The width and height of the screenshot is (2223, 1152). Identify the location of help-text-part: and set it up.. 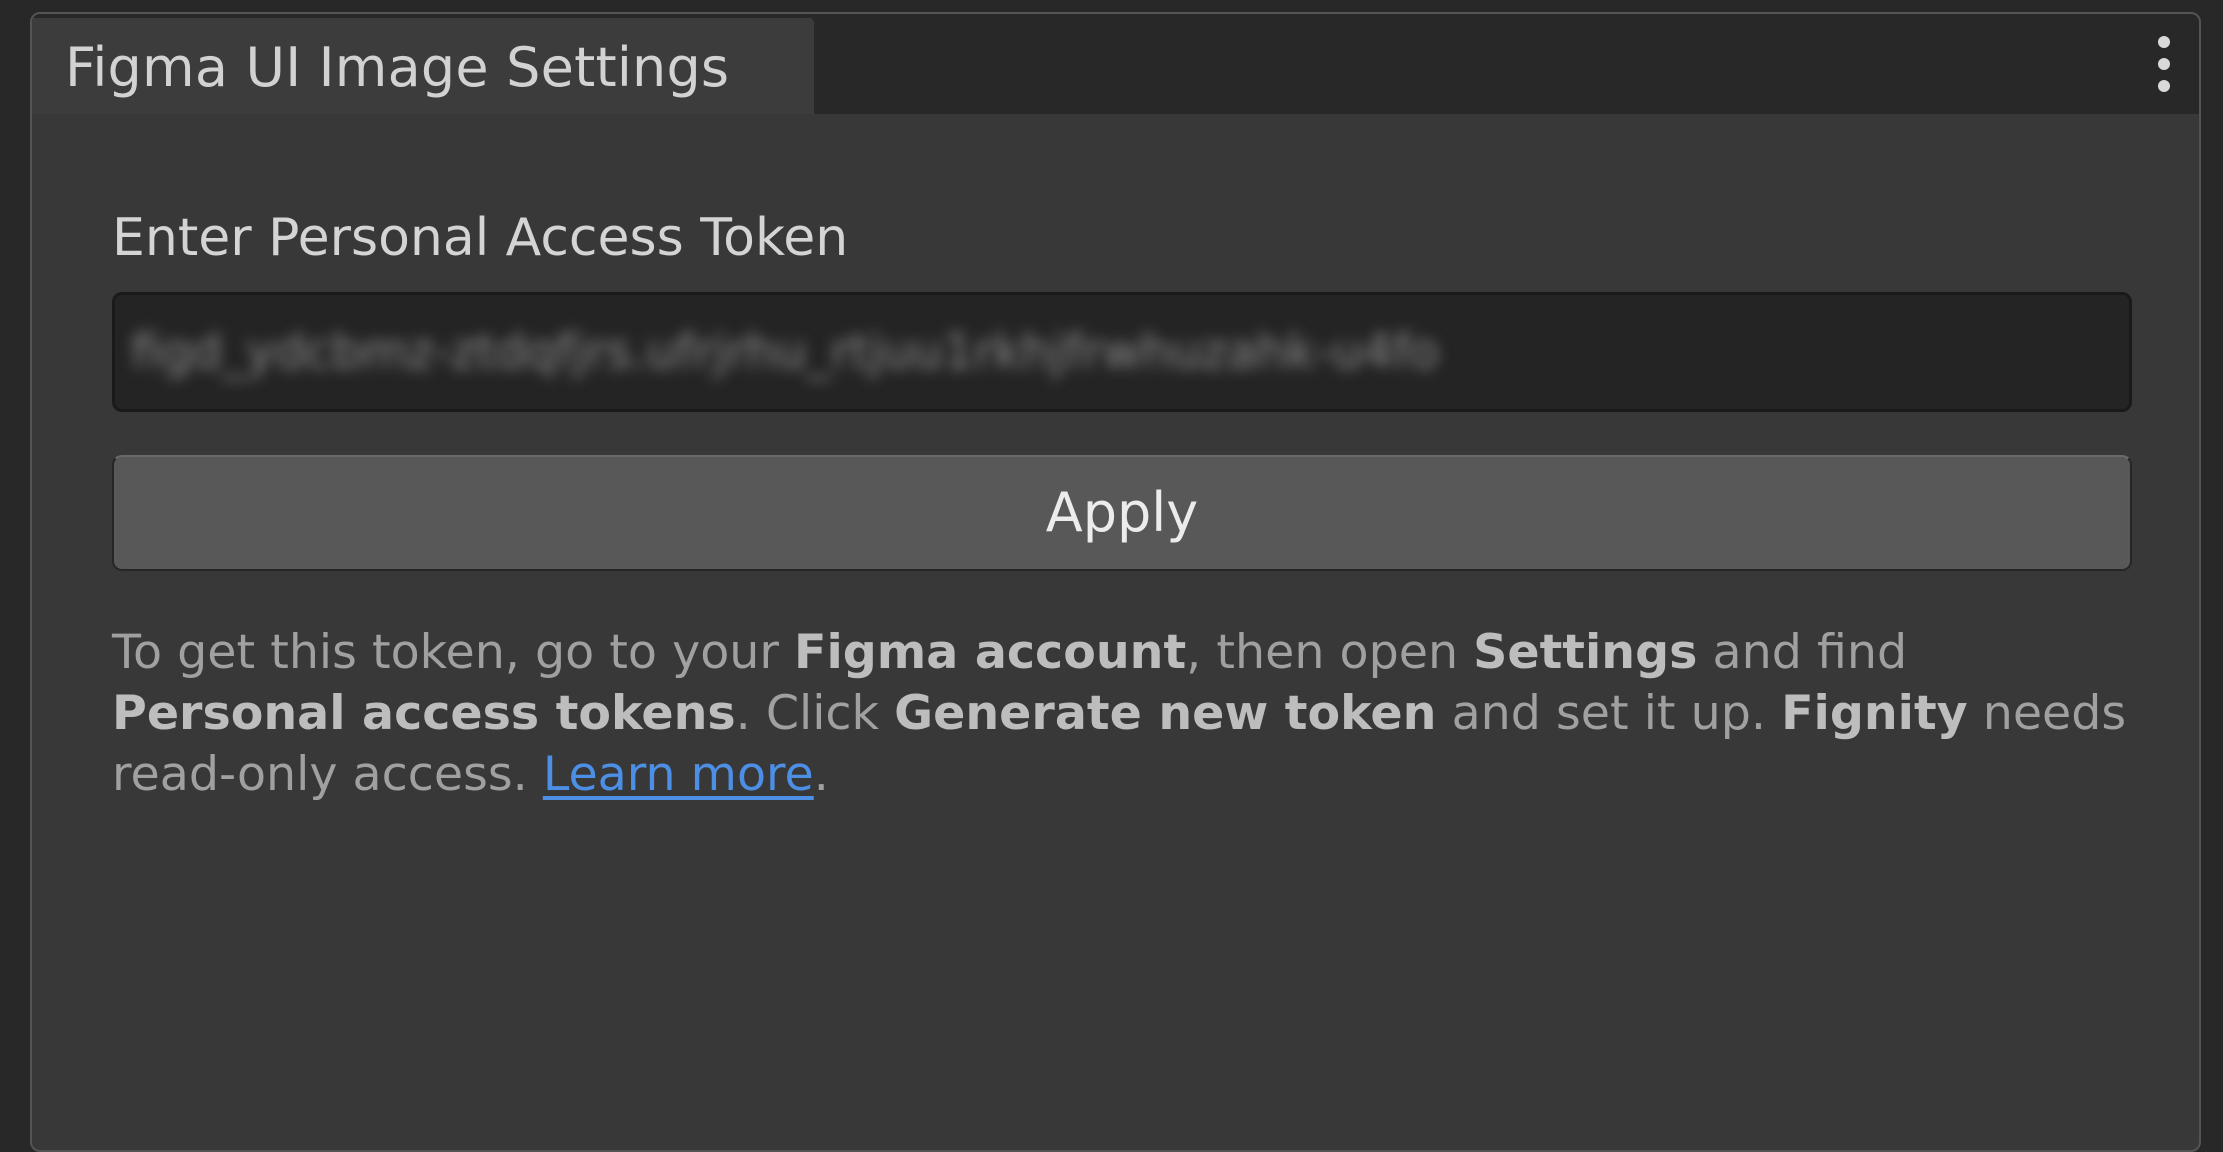
(1609, 713).